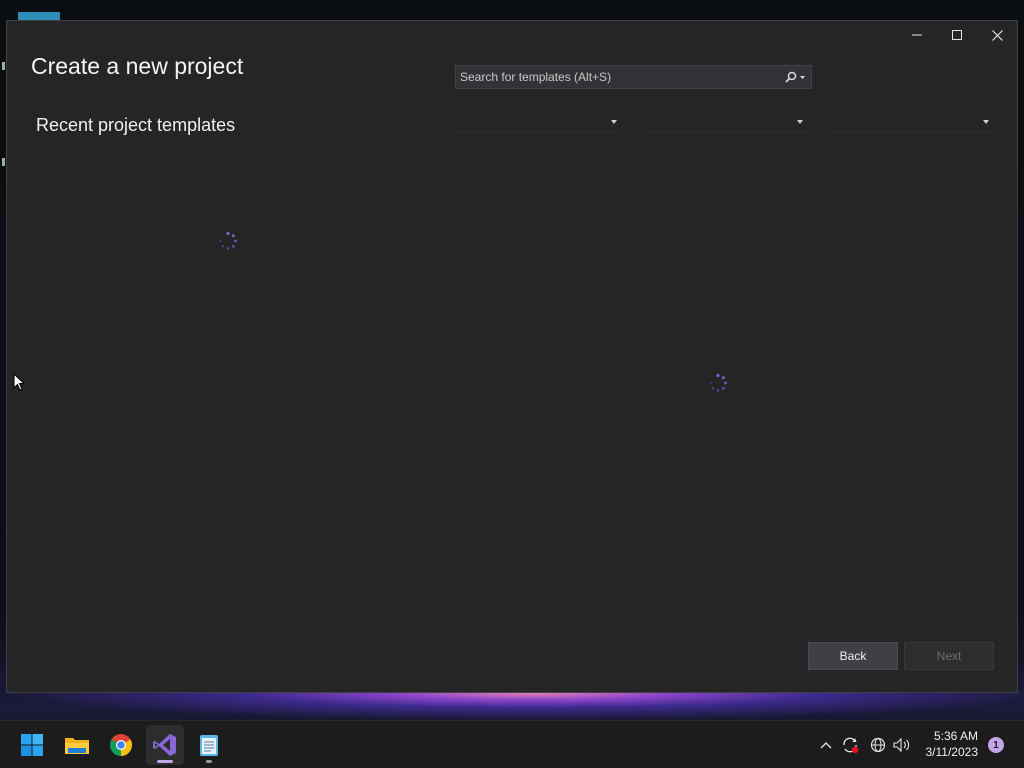  I want to click on network-icon, so click(878, 745).